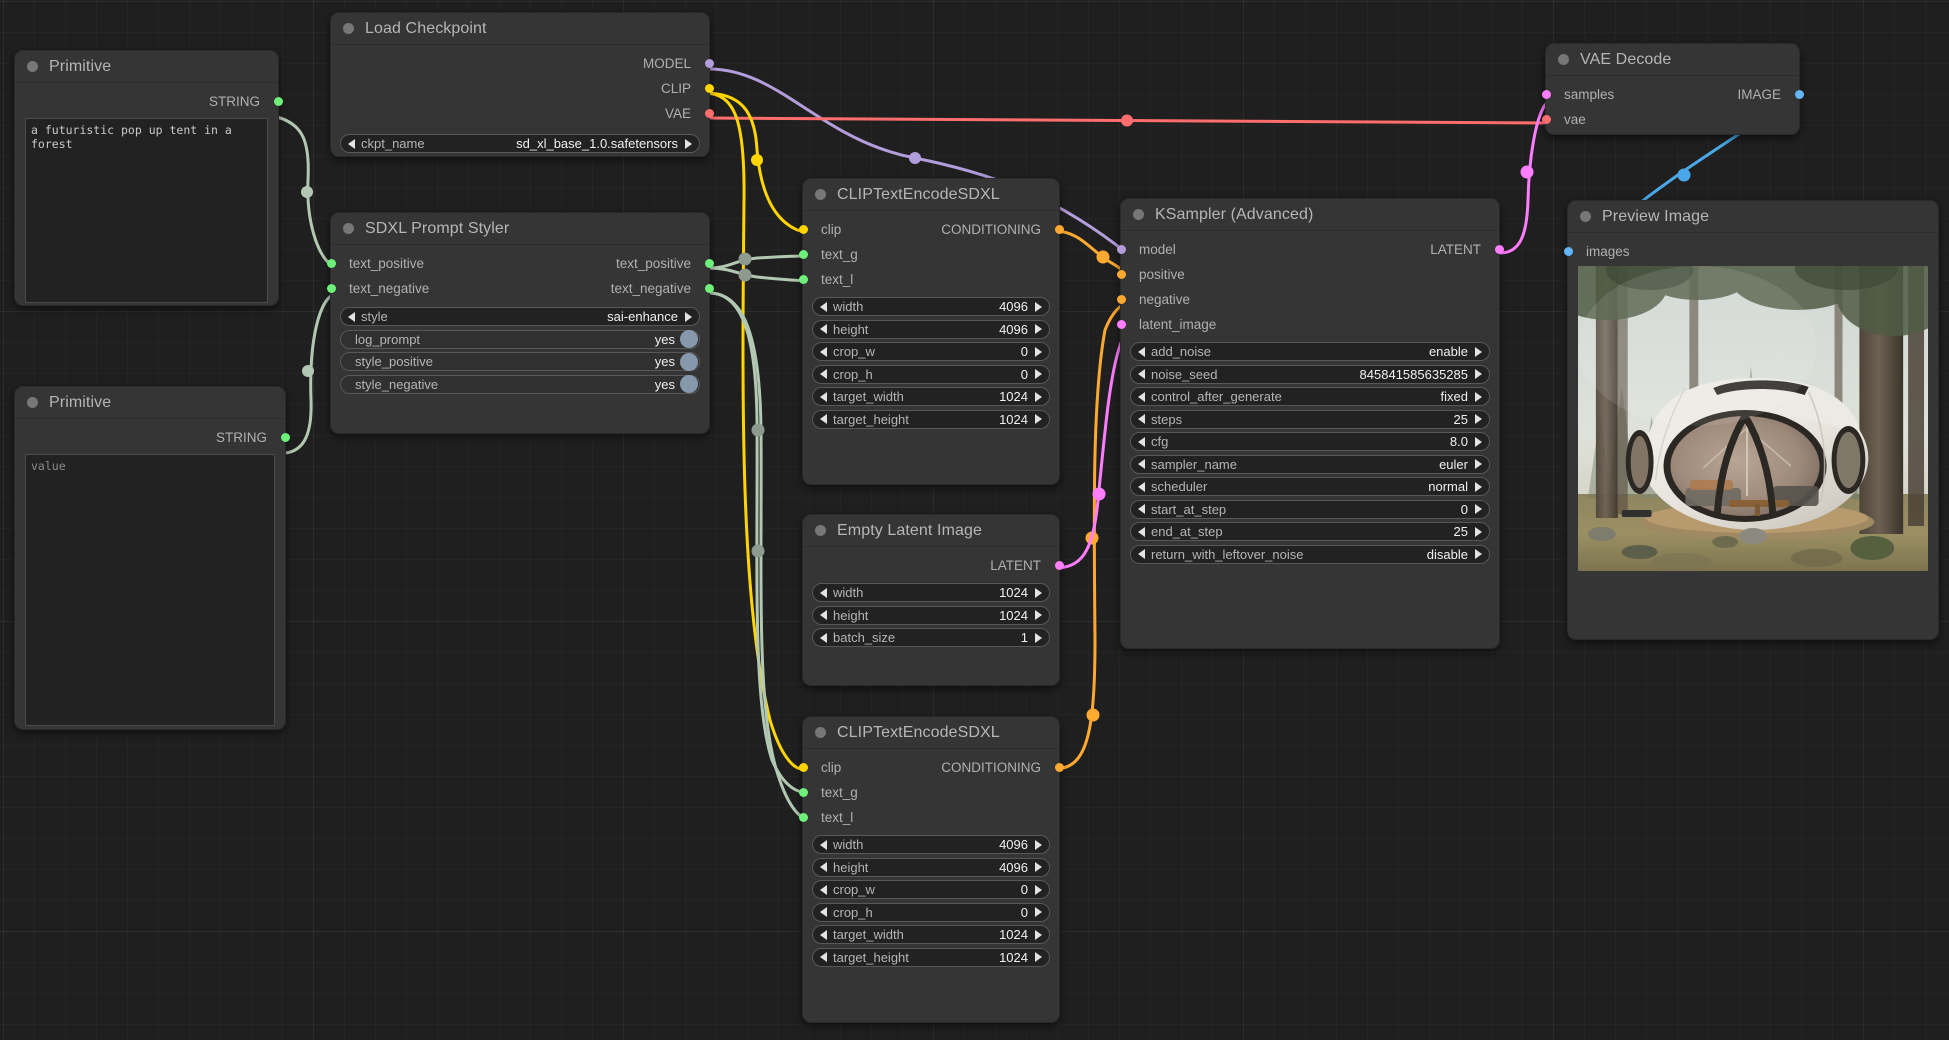 This screenshot has width=1949, height=1040. What do you see at coordinates (931, 592) in the screenshot?
I see `widget-width: width 1024` at bounding box center [931, 592].